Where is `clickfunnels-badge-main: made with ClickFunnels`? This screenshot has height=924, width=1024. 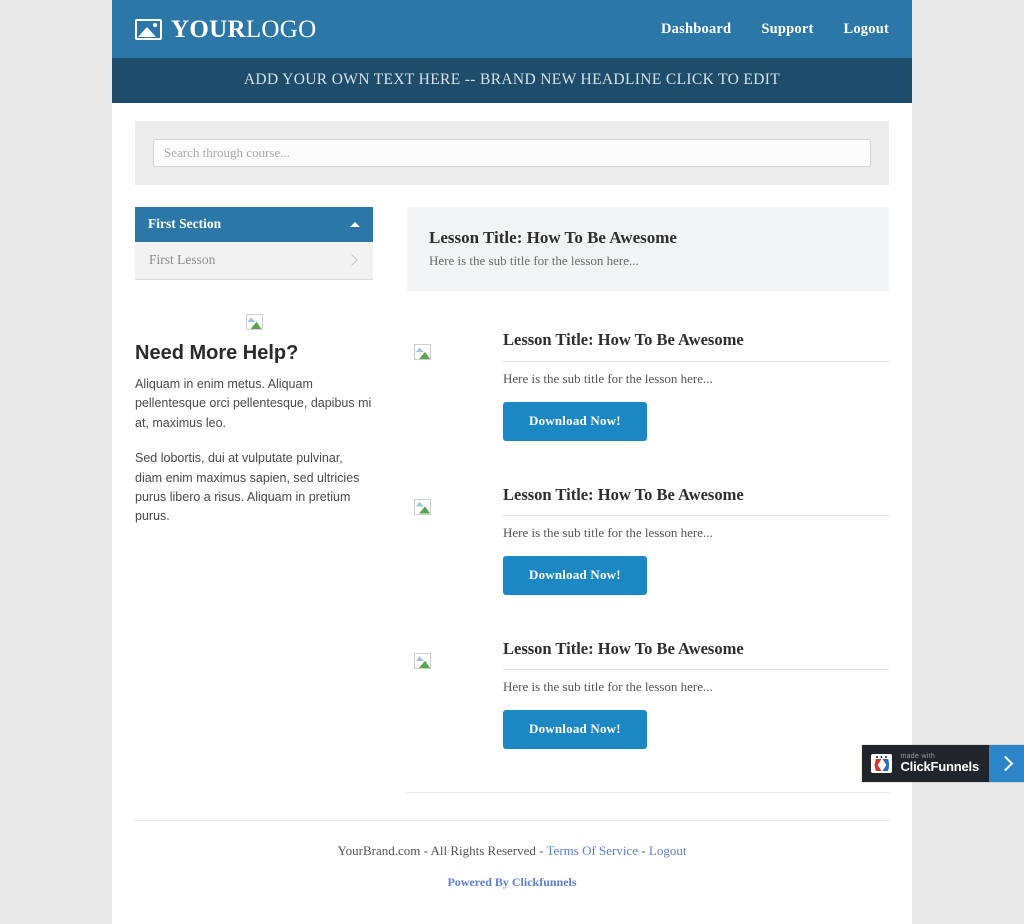
clickfunnels-badge-main: made with ClickFunnels is located at coordinates (925, 763).